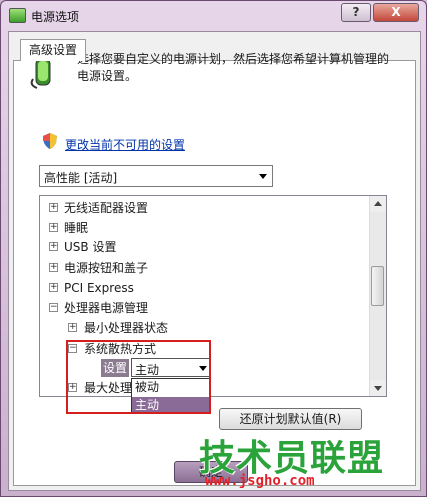 This screenshot has width=427, height=497. What do you see at coordinates (76, 228) in the screenshot?
I see `tree-item-label: 睡眠` at bounding box center [76, 228].